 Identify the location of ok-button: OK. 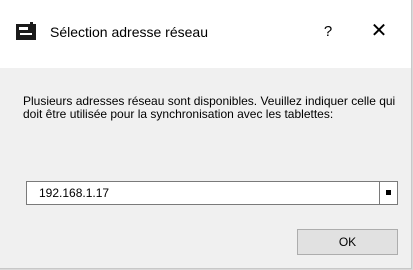
(347, 242).